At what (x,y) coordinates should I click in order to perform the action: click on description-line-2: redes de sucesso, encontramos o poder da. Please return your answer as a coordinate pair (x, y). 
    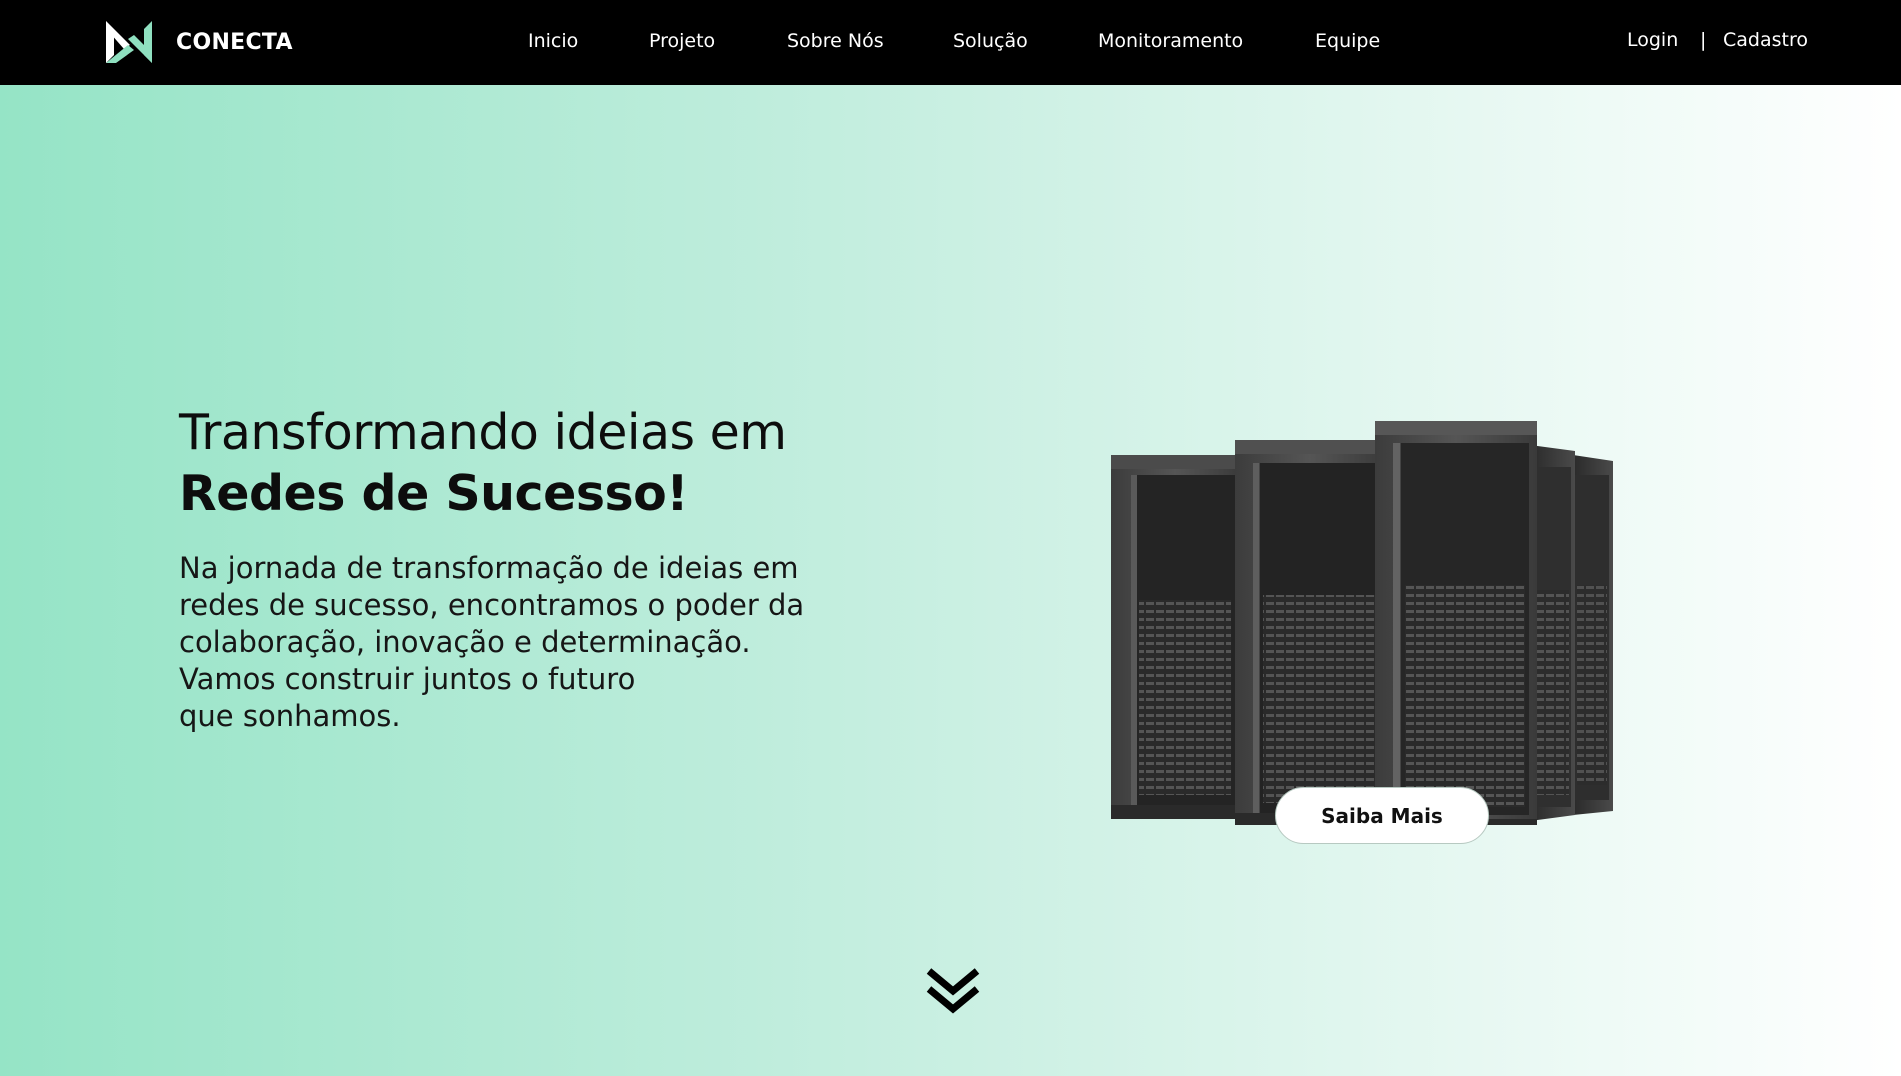
    Looking at the image, I should click on (492, 605).